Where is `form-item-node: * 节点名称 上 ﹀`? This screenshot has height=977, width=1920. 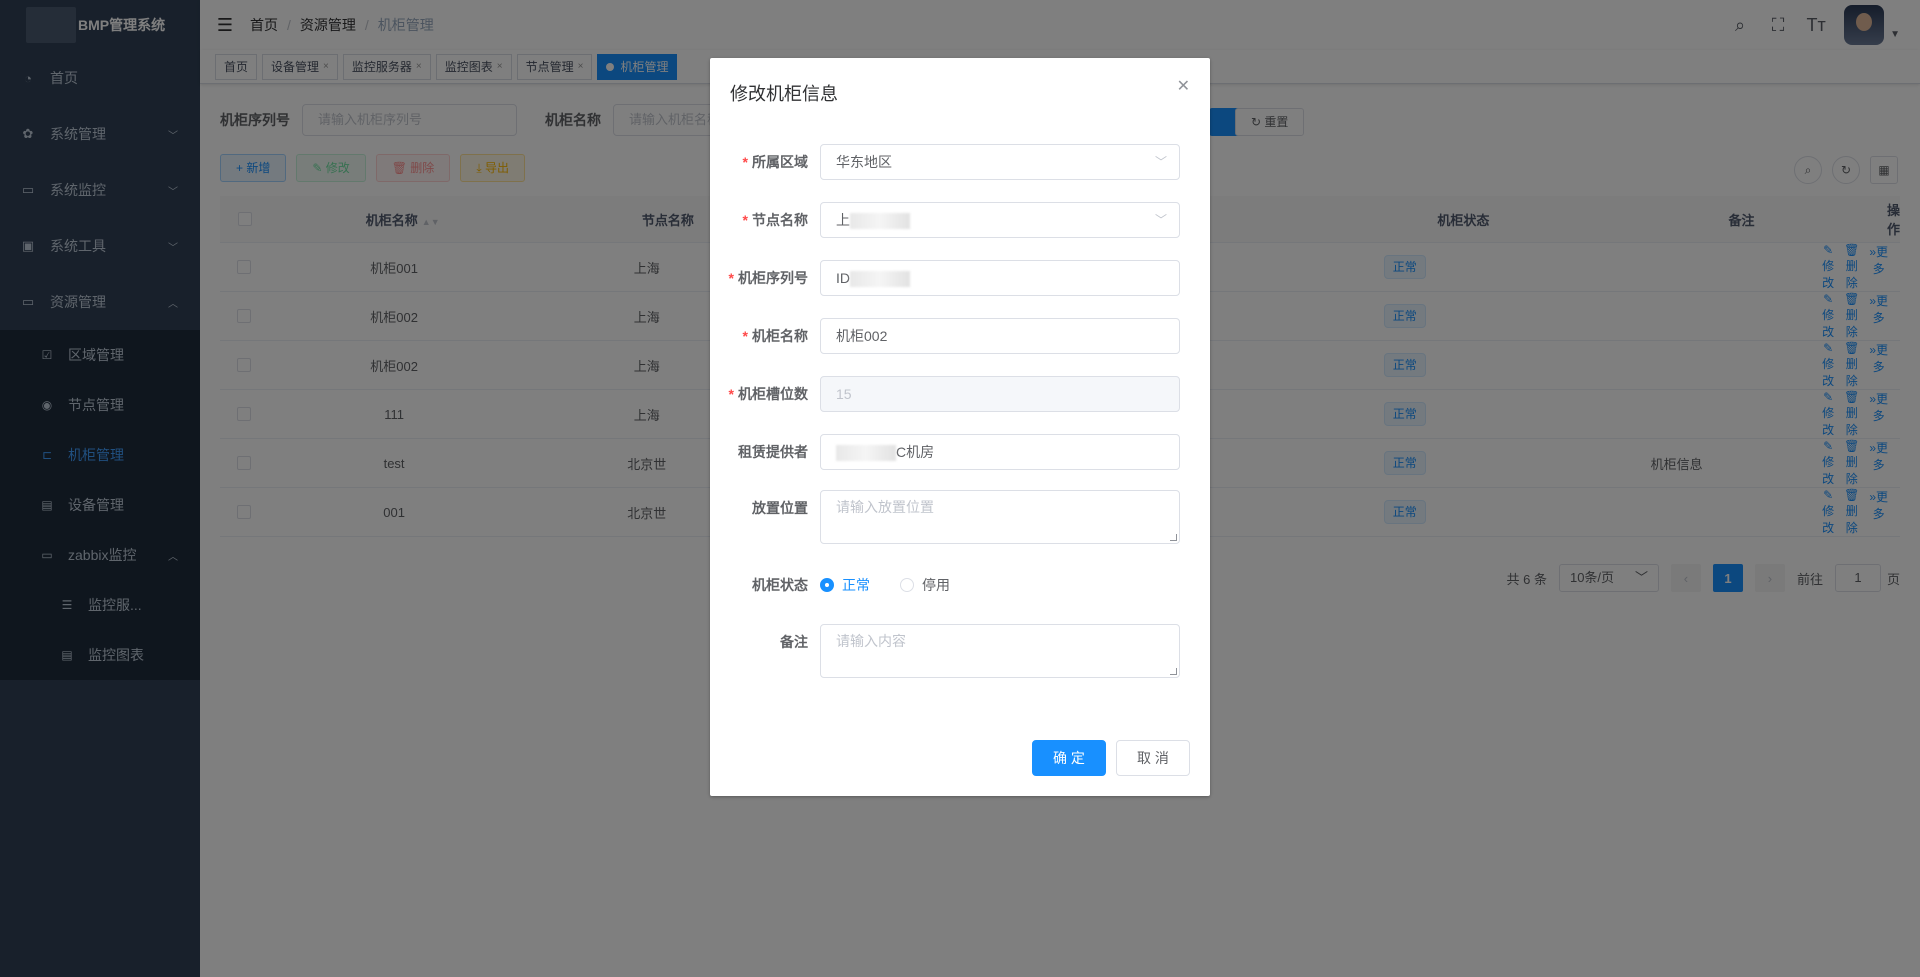
form-item-node: * 节点名称 上 ﹀ is located at coordinates (945, 220).